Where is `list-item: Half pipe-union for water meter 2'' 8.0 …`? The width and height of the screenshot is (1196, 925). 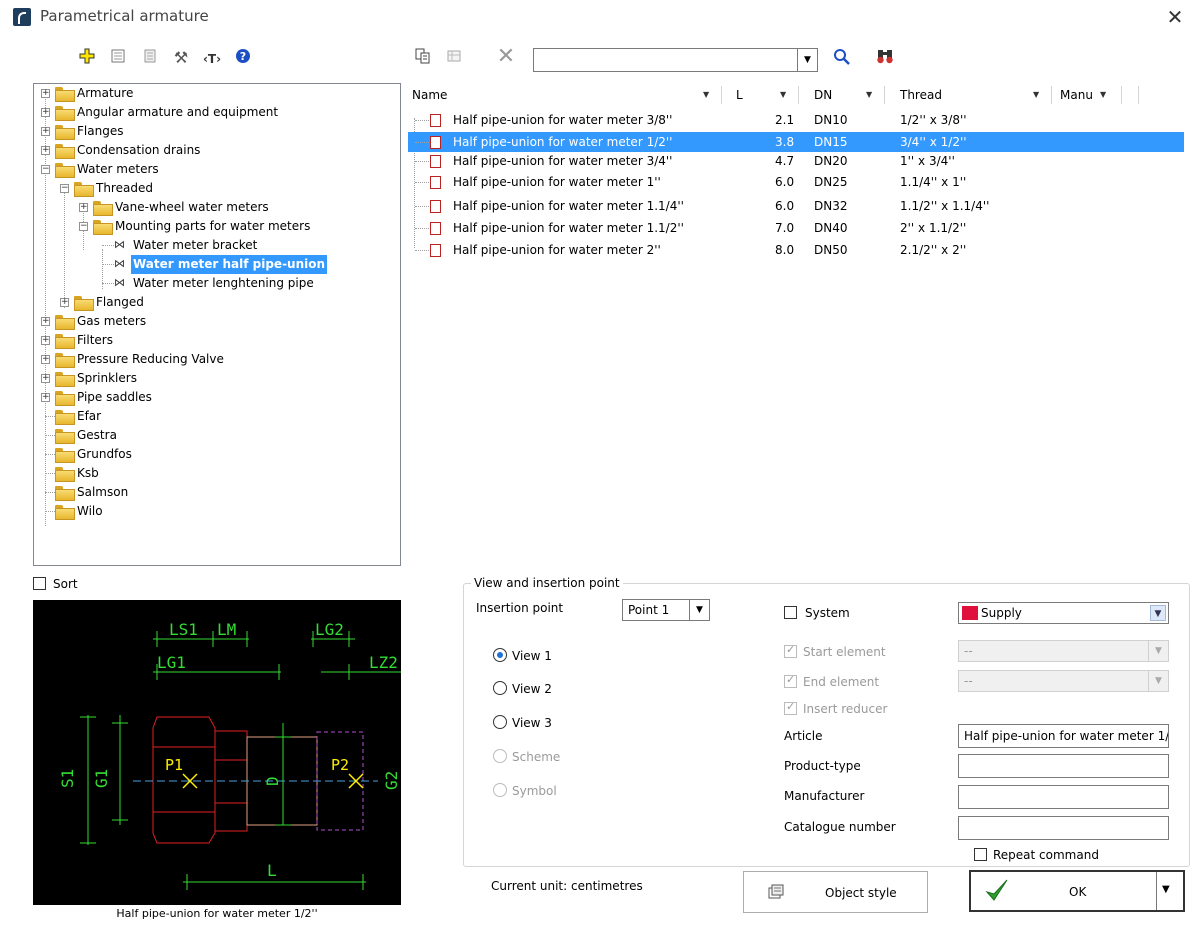 list-item: Half pipe-union for water meter 2'' 8.0 … is located at coordinates (796, 250).